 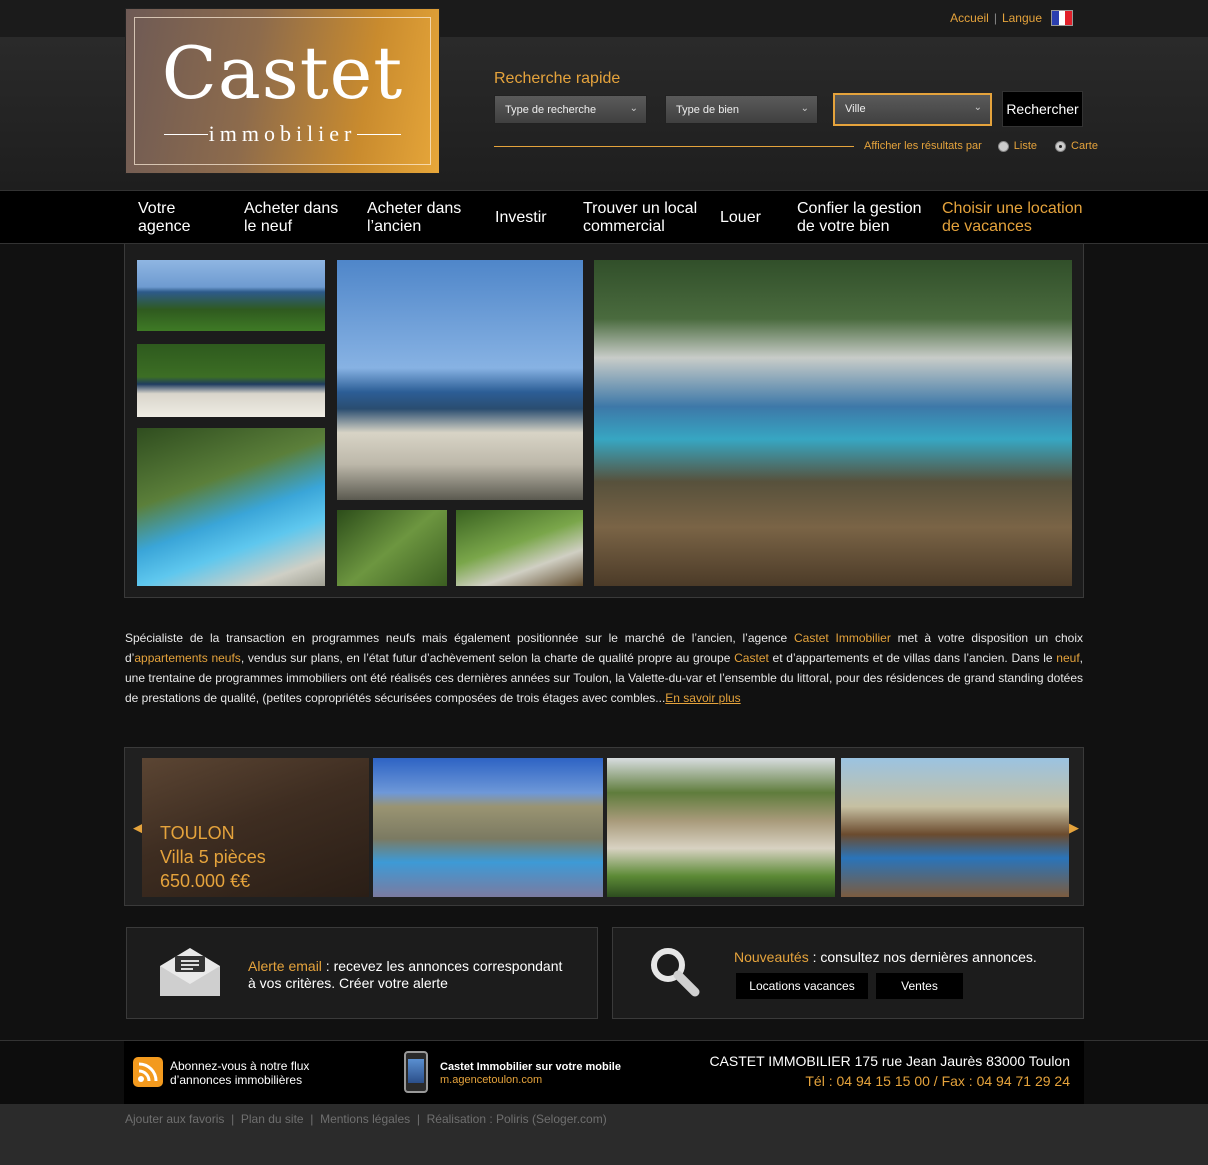 What do you see at coordinates (491, 1080) in the screenshot?
I see `mobile-site-link: m.agencetoulon.com` at bounding box center [491, 1080].